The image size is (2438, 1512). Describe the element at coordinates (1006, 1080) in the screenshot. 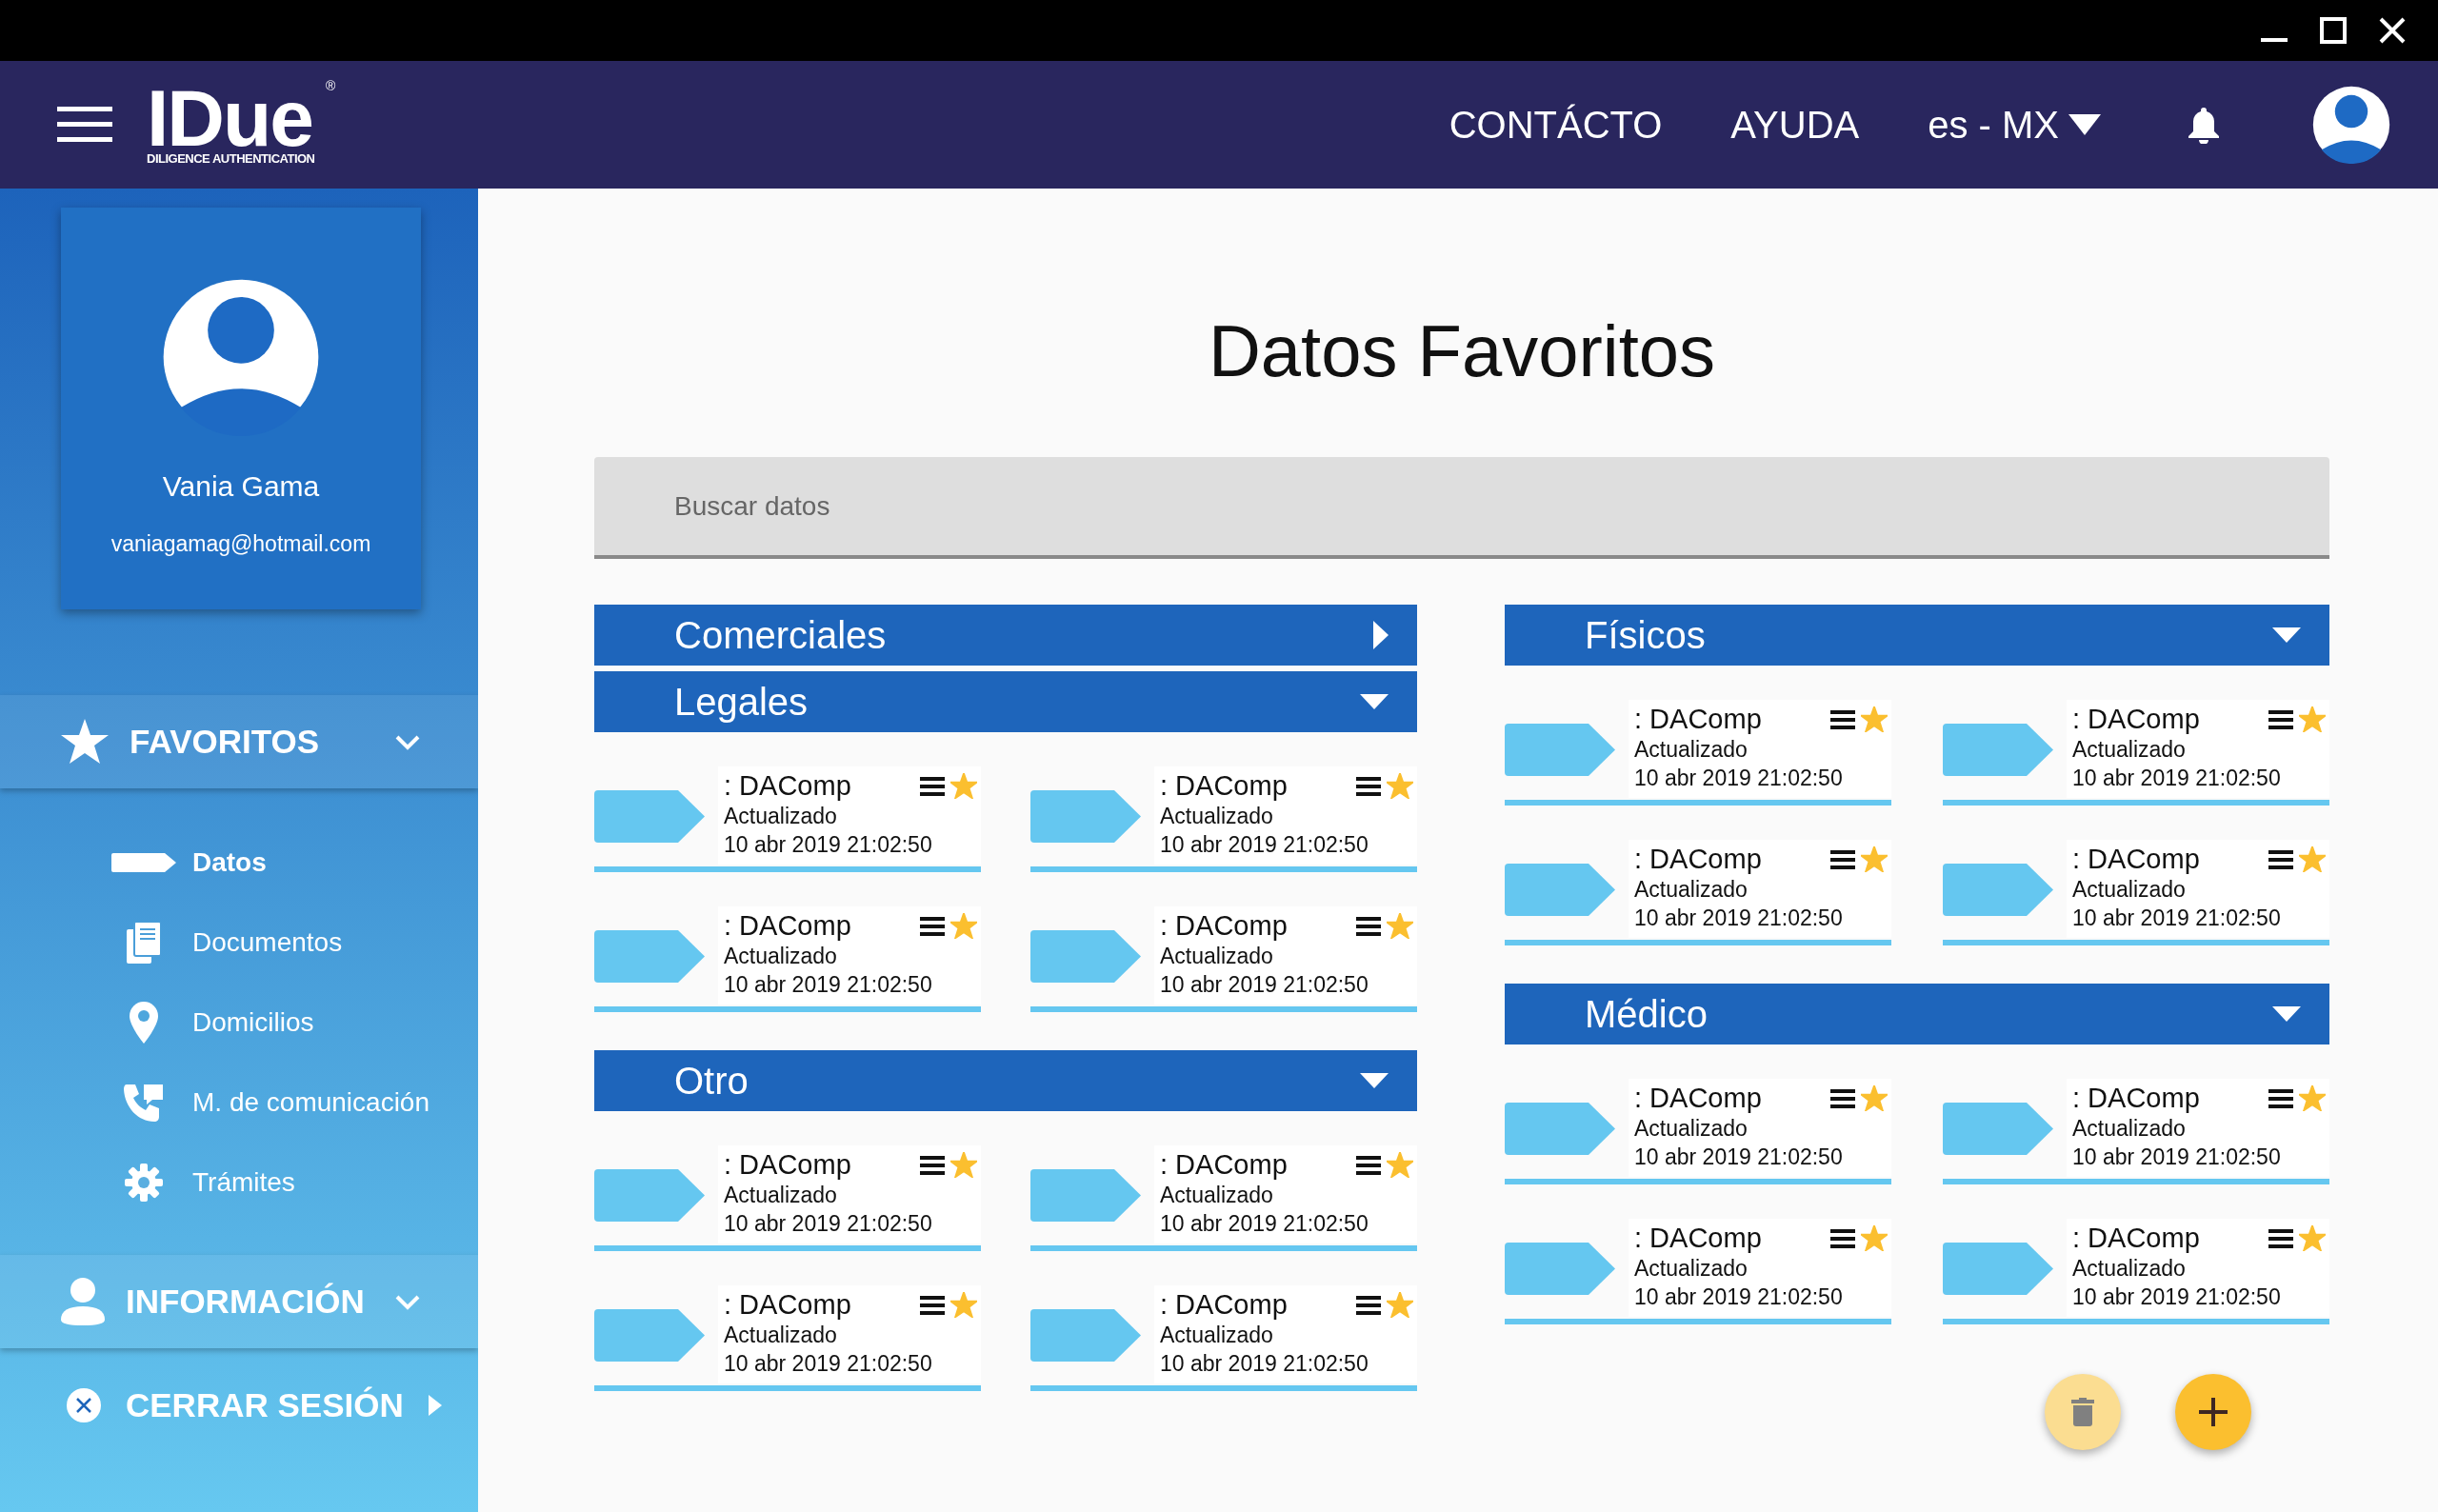

I see `section-header: Otro` at that location.